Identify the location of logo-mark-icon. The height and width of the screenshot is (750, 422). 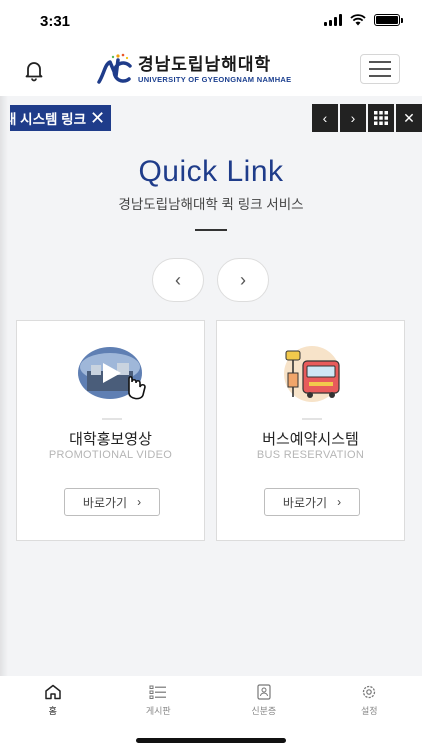
(114, 68).